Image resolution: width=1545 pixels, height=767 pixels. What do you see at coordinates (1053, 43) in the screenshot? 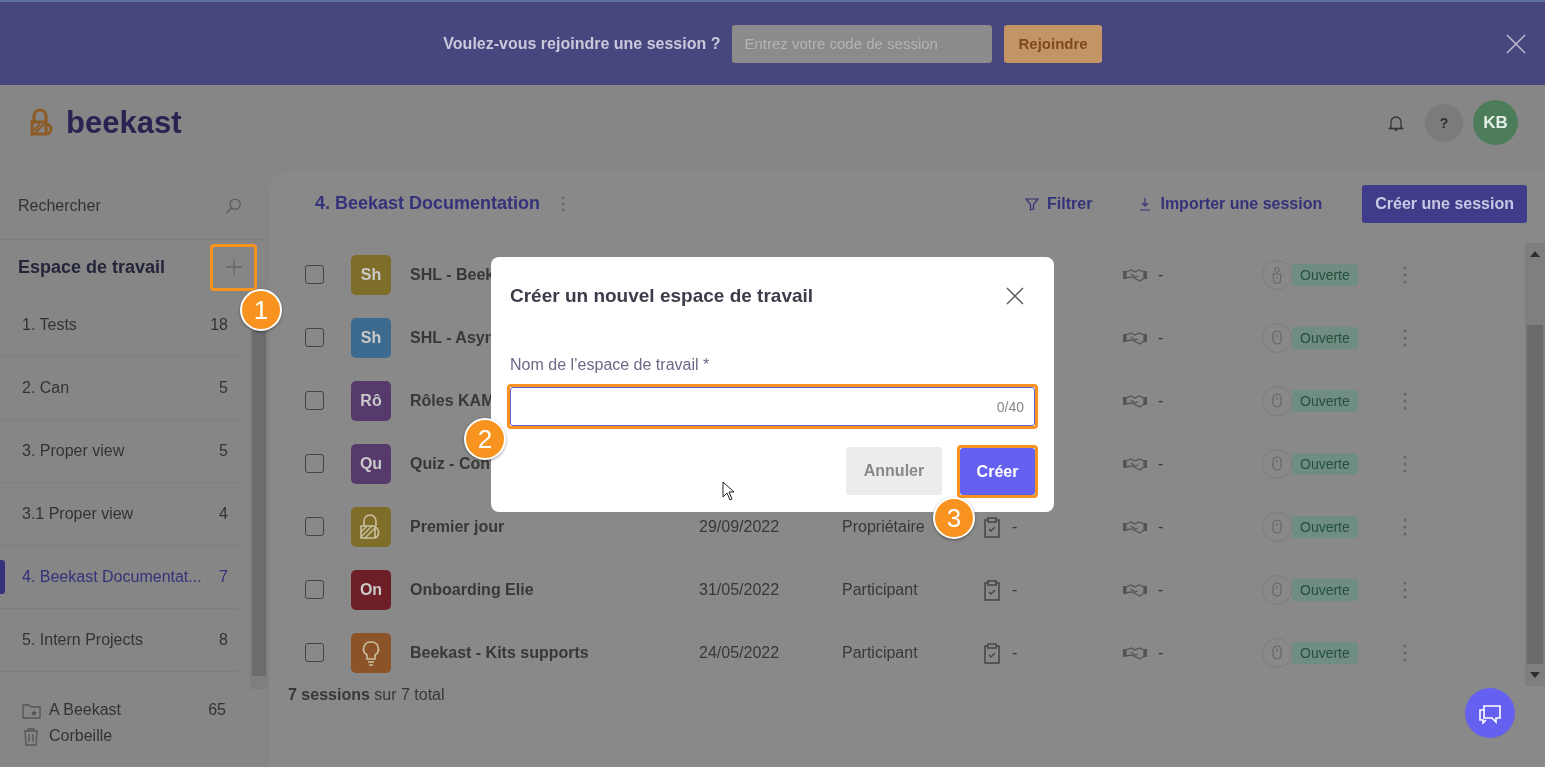
I see `join-button: Rejoindre` at bounding box center [1053, 43].